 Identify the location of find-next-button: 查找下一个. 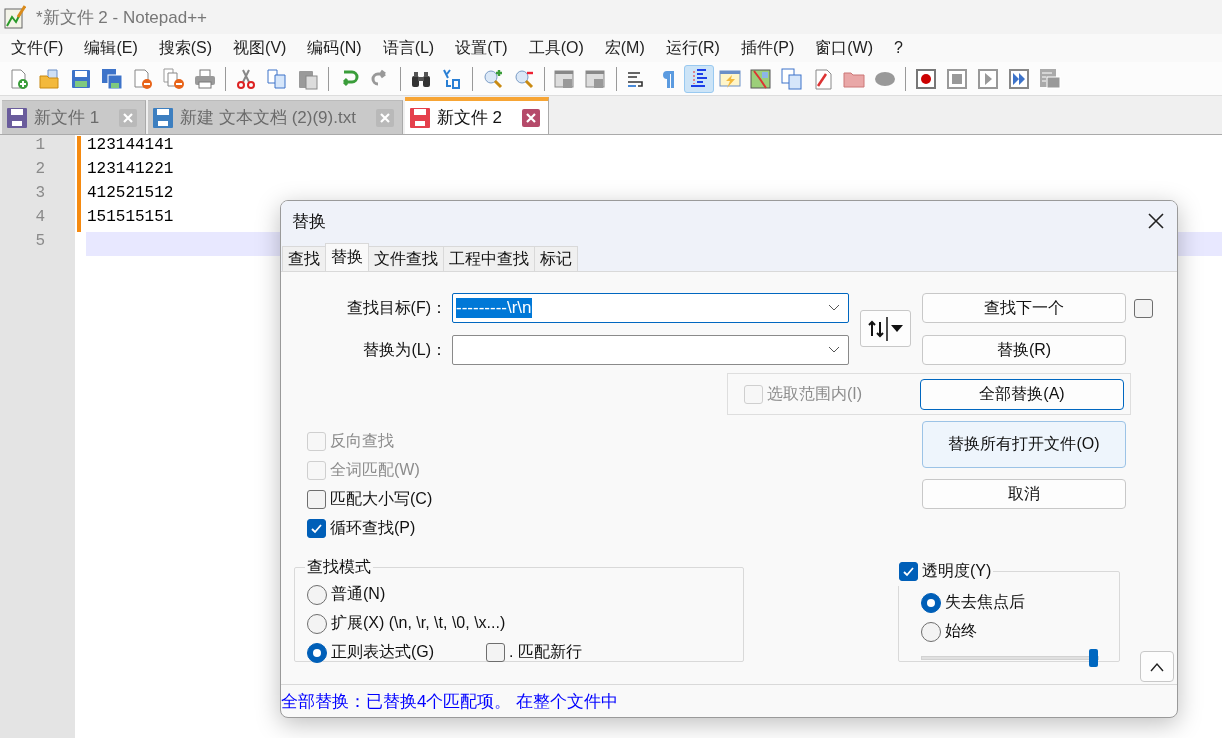
(1024, 308).